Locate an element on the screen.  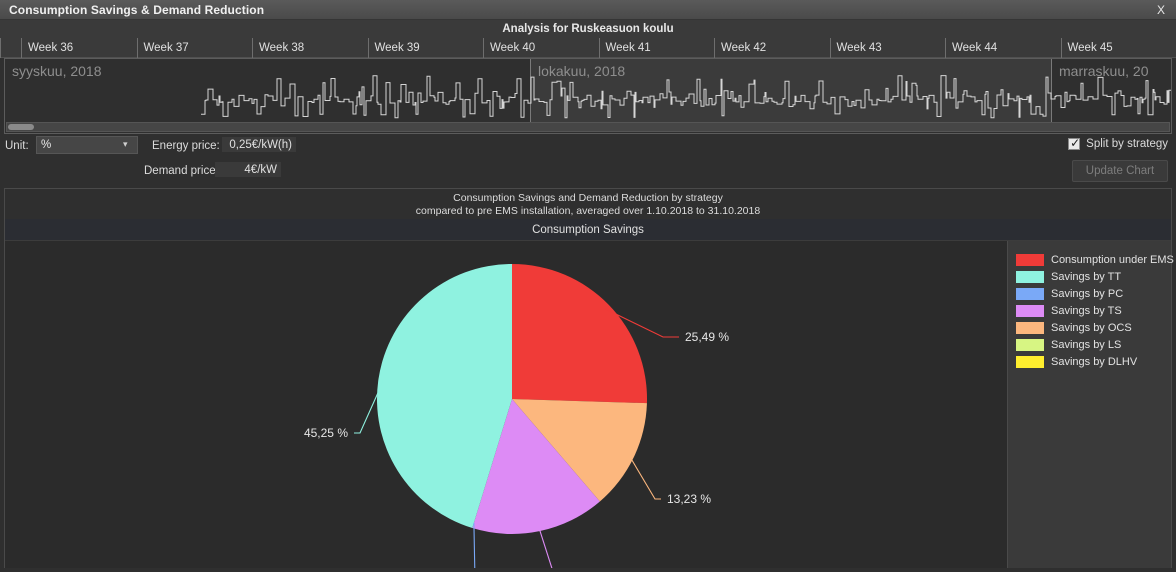
legend-item: Savings by LS is located at coordinates (1093, 344).